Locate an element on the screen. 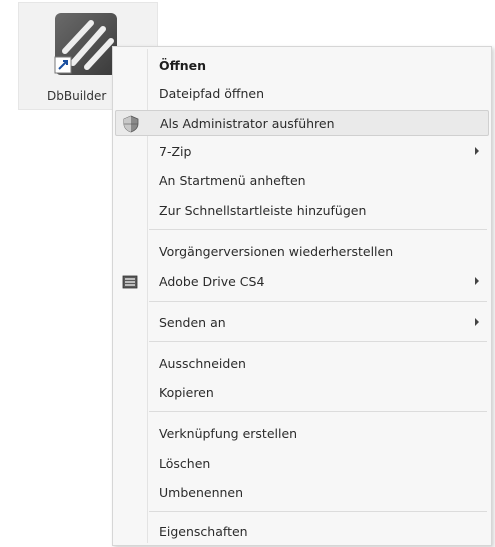  menu-item-label: An Startmenü anheften is located at coordinates (232, 180).